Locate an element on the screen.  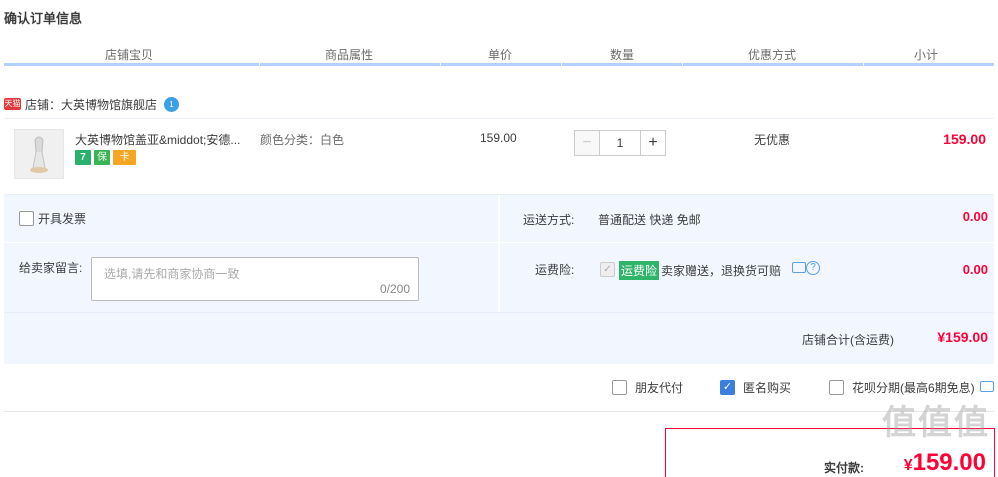
quantity-stepper: − 1 + is located at coordinates (620, 143).